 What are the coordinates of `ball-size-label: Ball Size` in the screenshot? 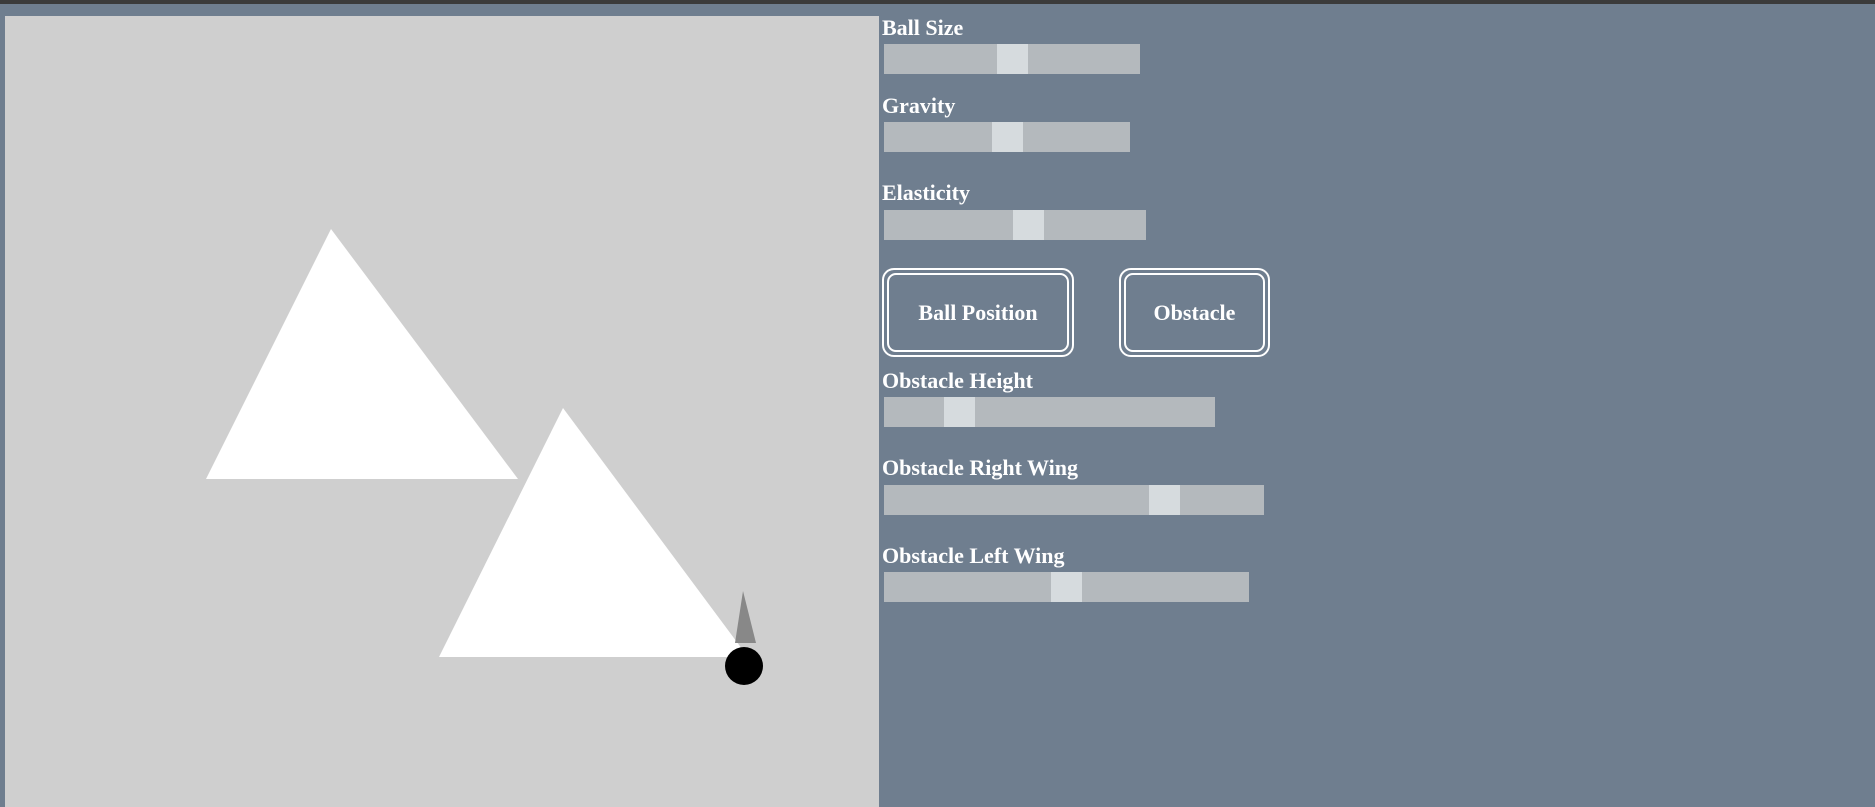 It's located at (923, 27).